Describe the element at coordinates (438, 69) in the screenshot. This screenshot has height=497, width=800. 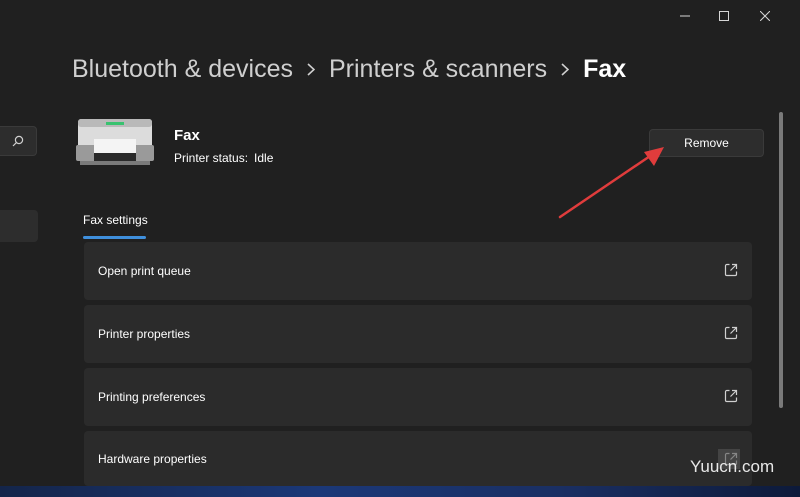
I see `breadcrumb-item-printers: Printers & scanners` at that location.